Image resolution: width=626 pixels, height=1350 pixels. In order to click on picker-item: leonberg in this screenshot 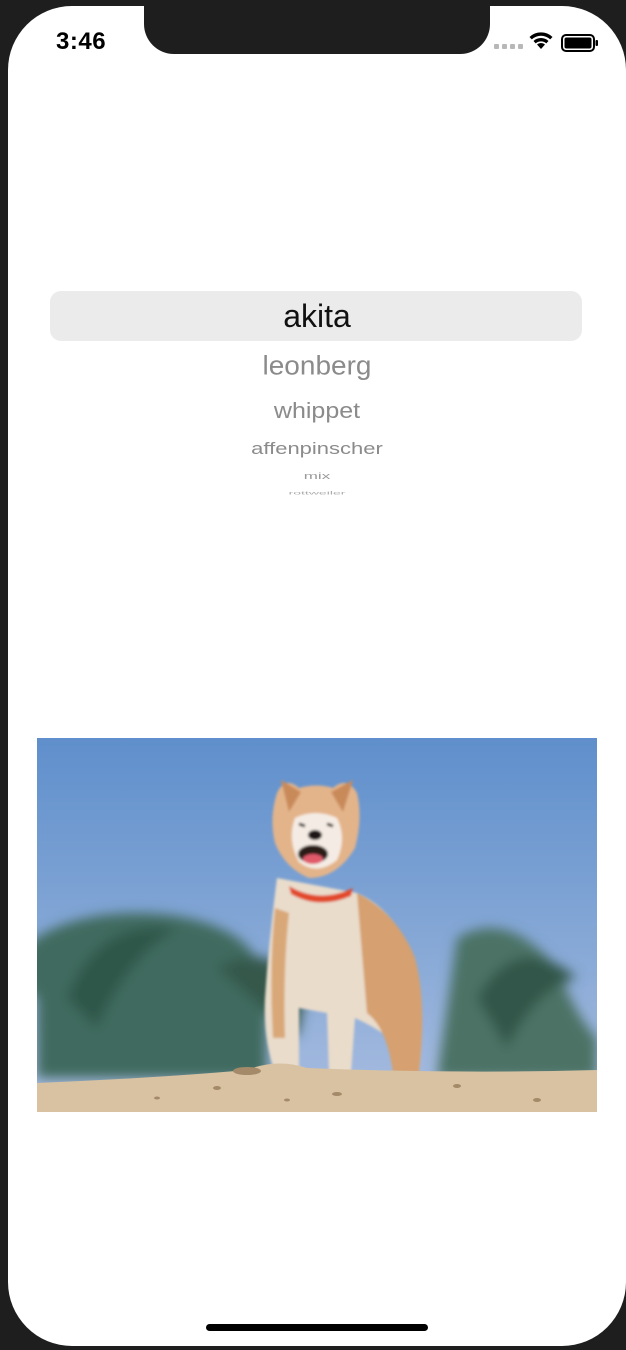, I will do `click(317, 366)`.